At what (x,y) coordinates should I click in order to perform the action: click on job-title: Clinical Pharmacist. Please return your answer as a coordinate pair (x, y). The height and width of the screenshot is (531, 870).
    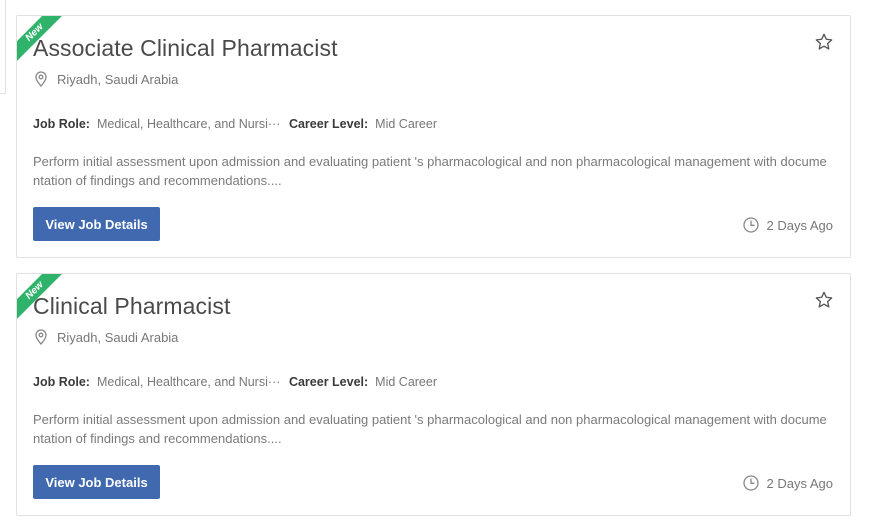
    Looking at the image, I should click on (131, 306).